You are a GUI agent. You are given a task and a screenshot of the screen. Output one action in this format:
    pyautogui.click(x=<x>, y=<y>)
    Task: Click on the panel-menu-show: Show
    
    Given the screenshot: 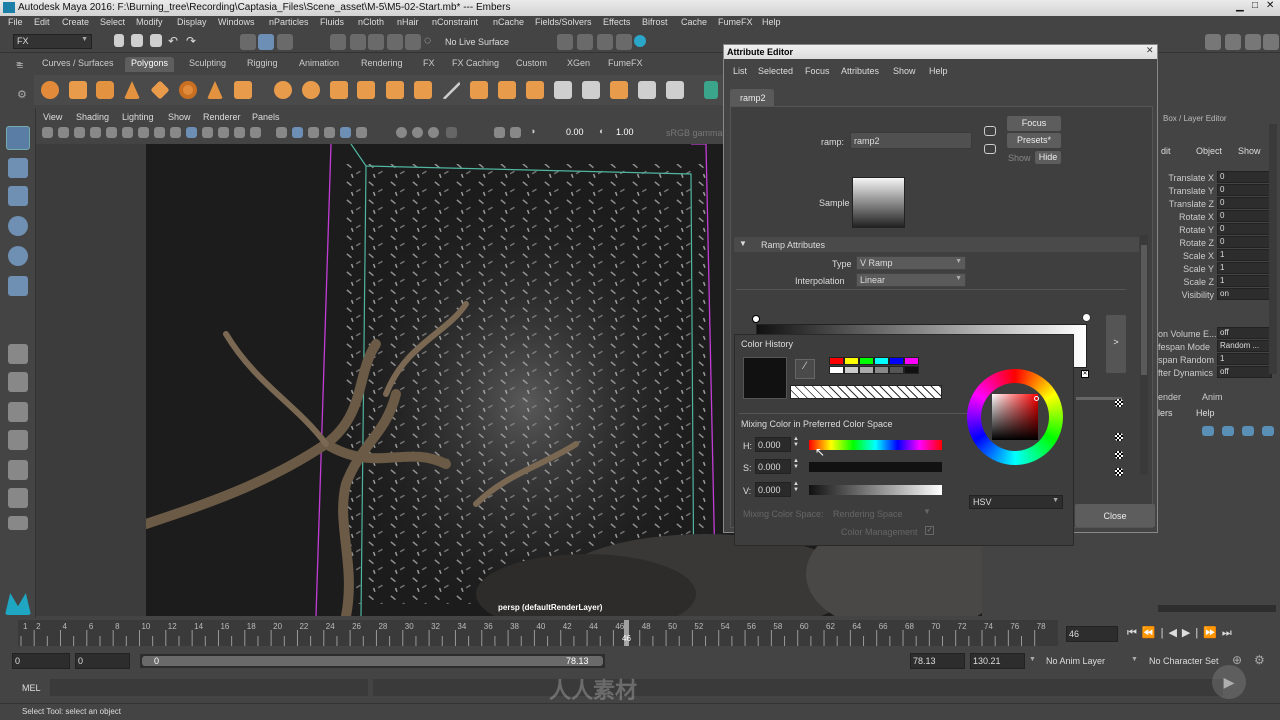 What is the action you would take?
    pyautogui.click(x=179, y=117)
    